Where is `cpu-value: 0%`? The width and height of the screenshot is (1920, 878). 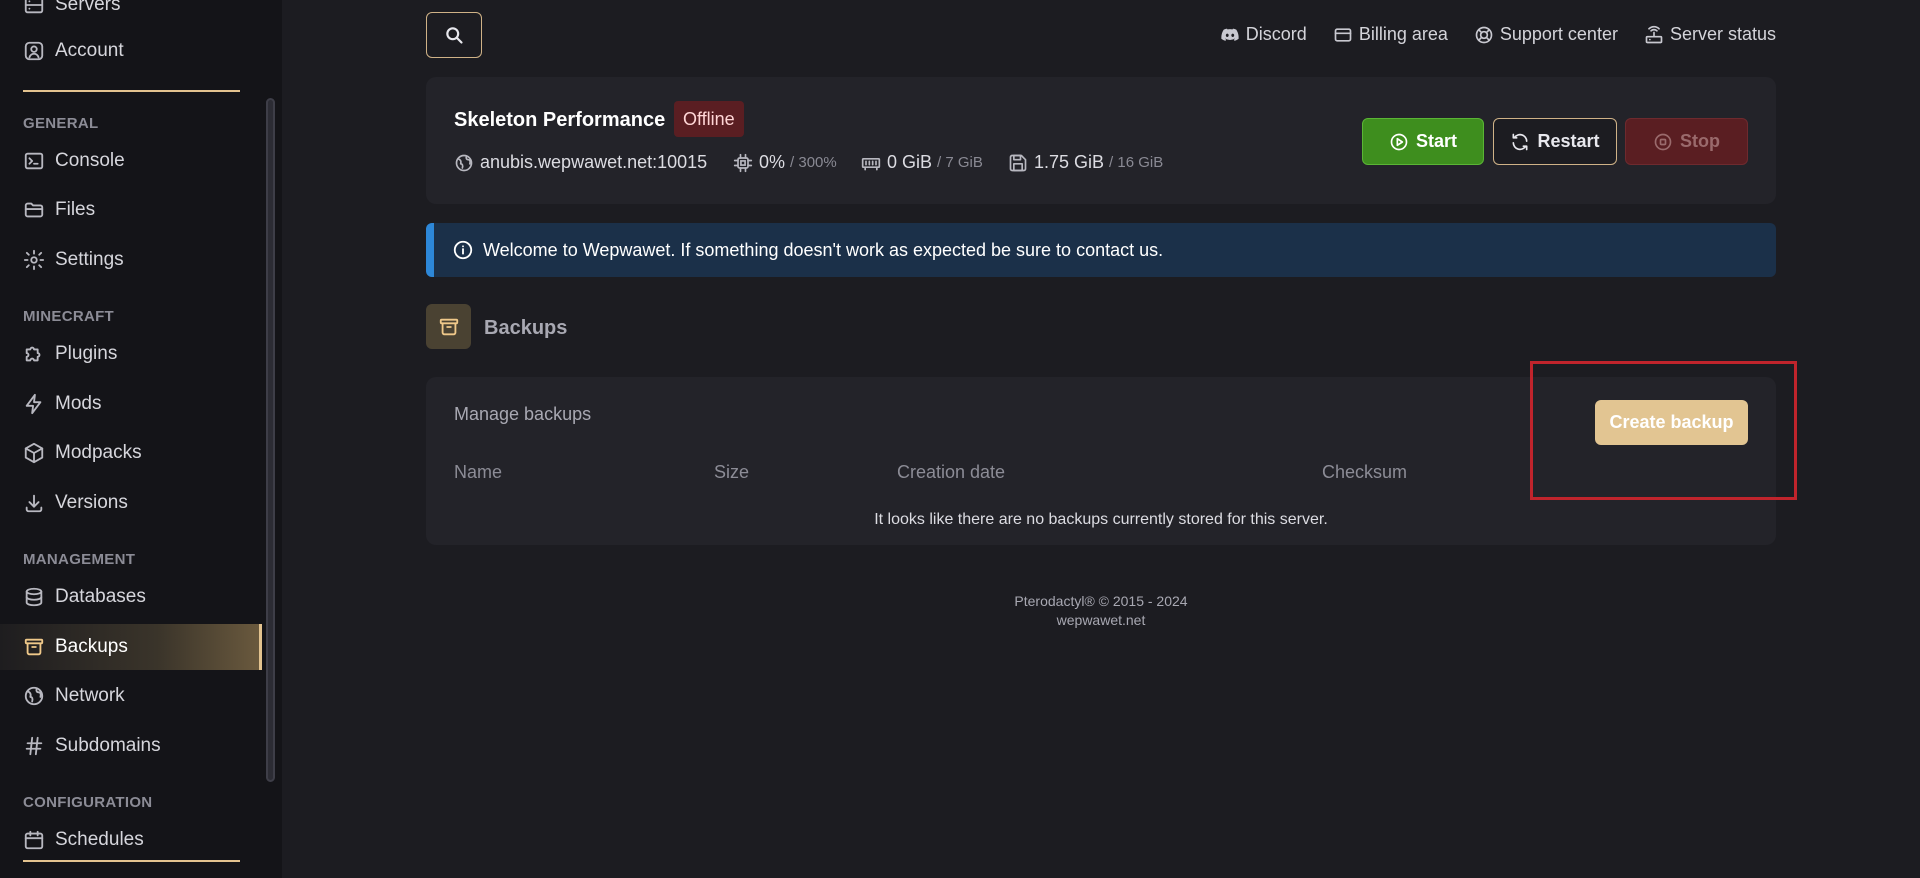
cpu-value: 0% is located at coordinates (772, 162).